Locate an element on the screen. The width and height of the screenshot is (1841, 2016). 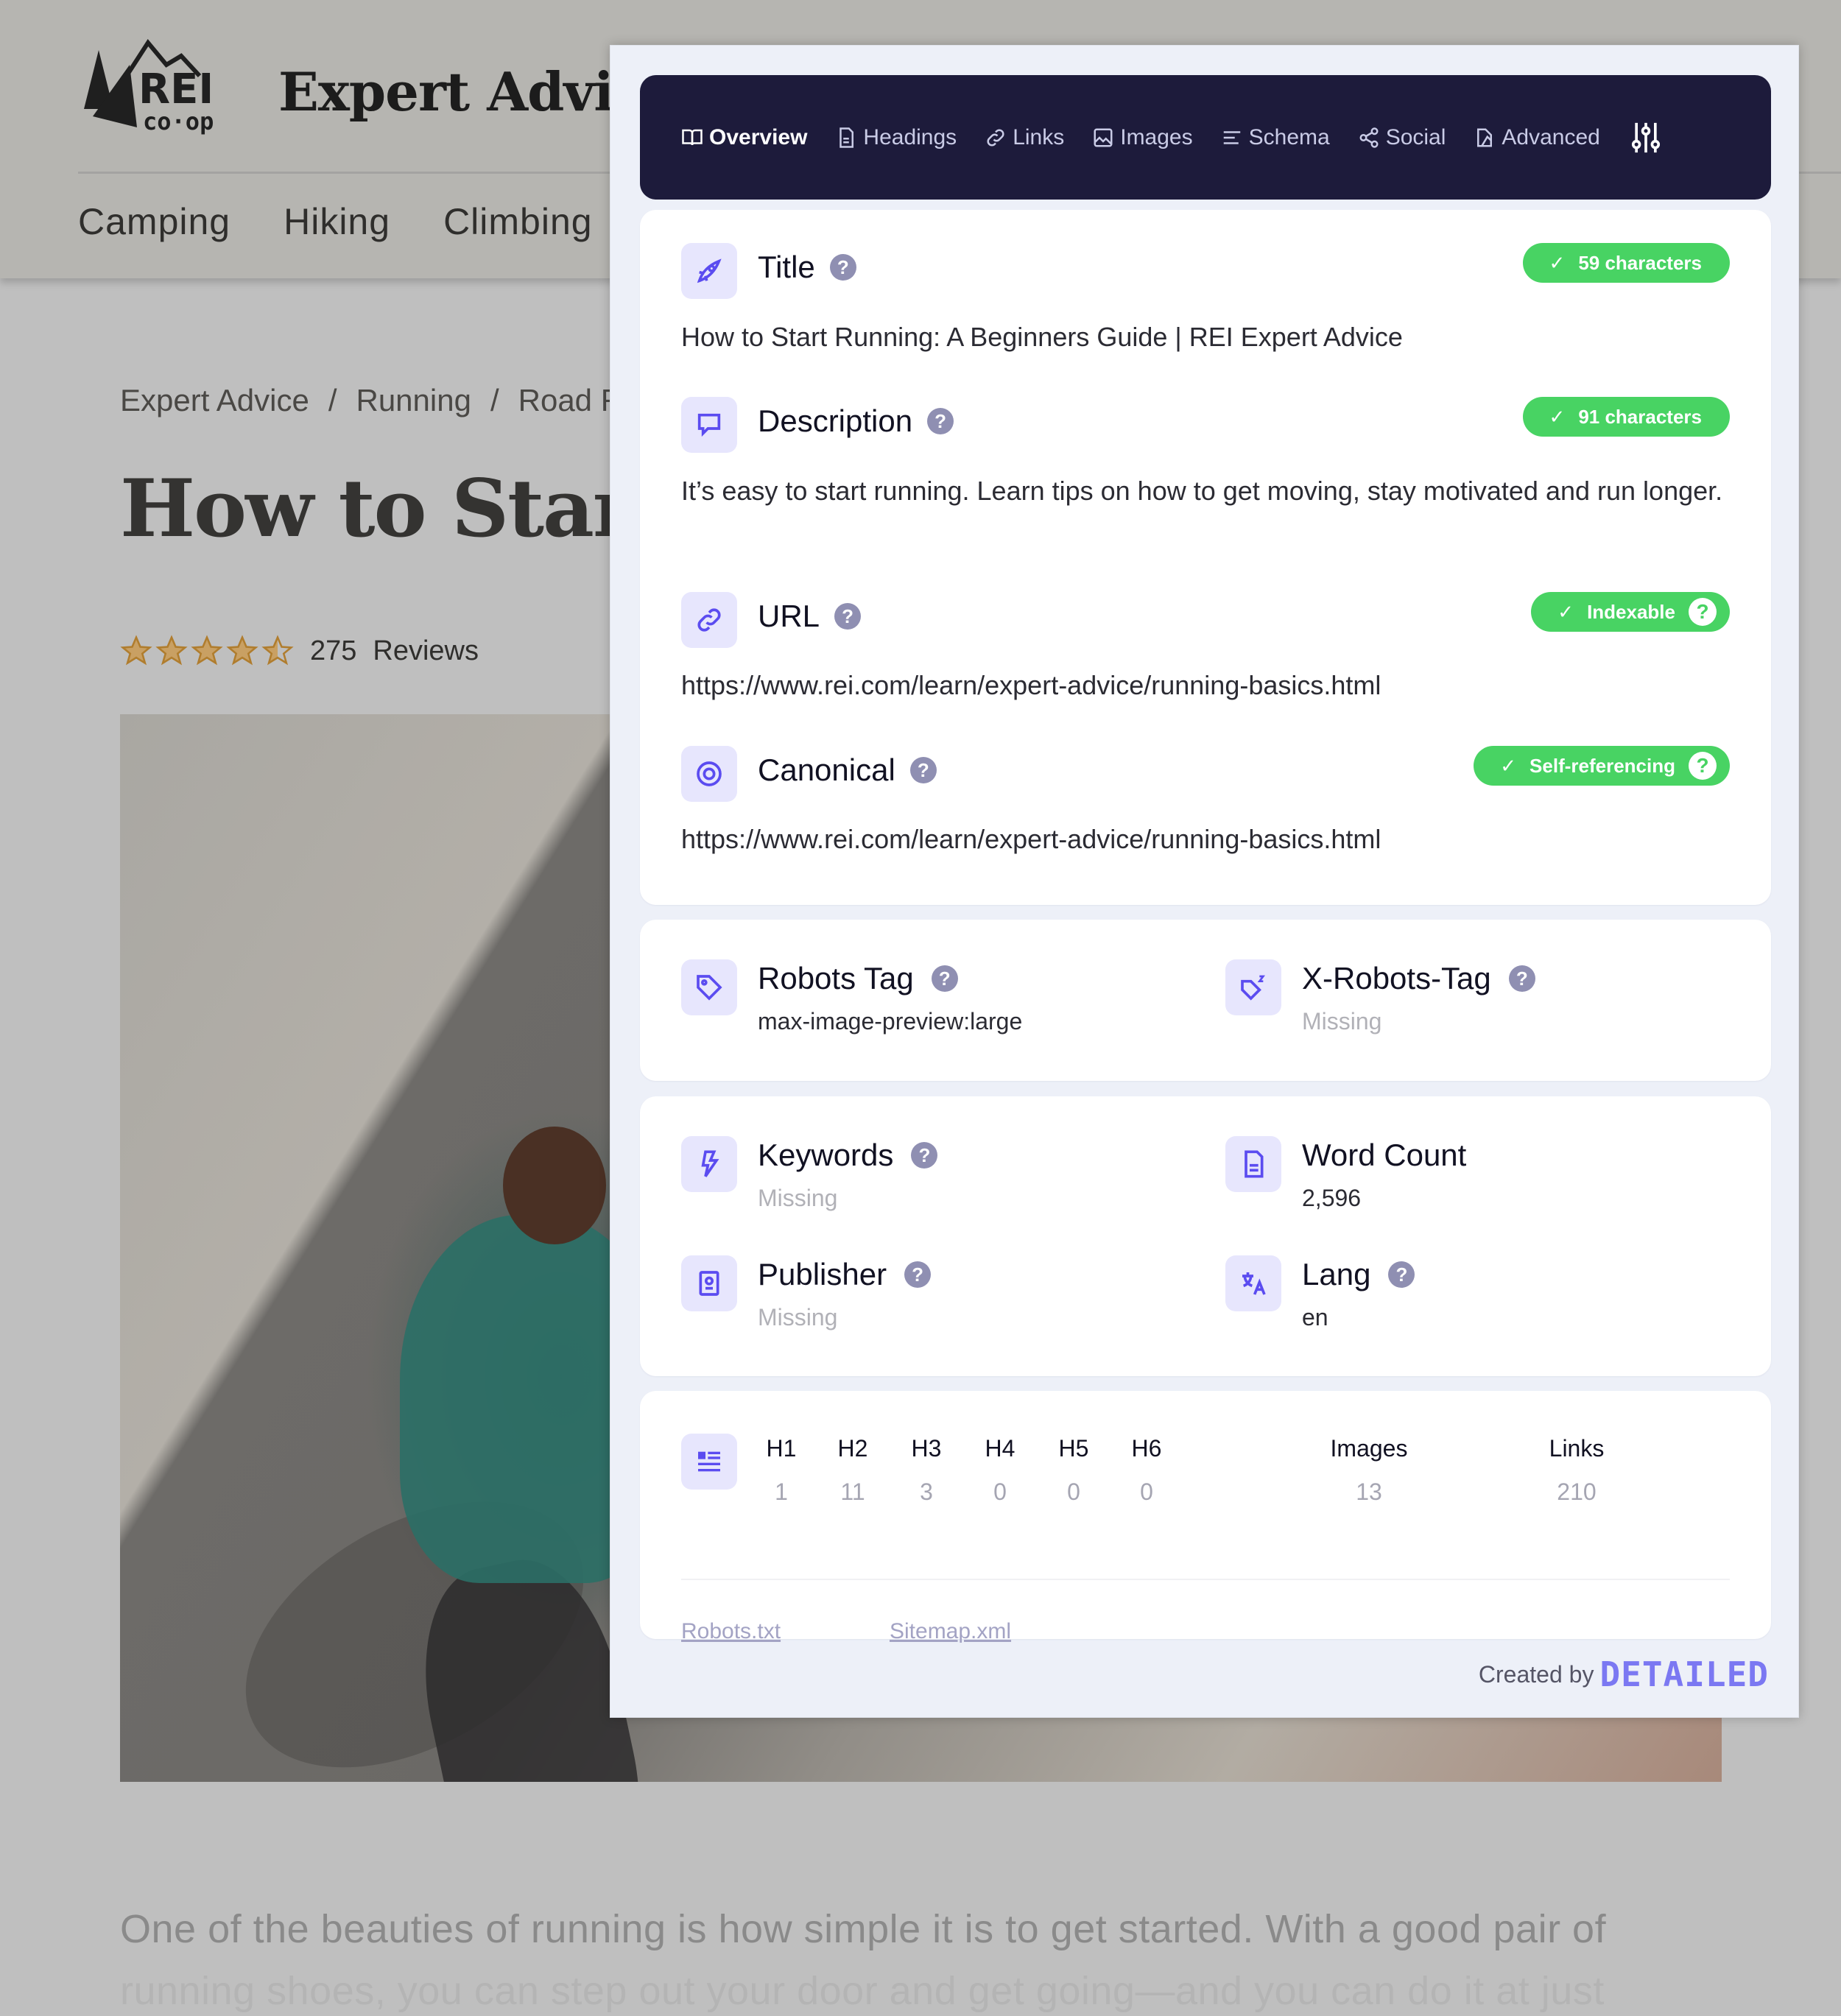
svg-text: co·op is located at coordinates (178, 121).